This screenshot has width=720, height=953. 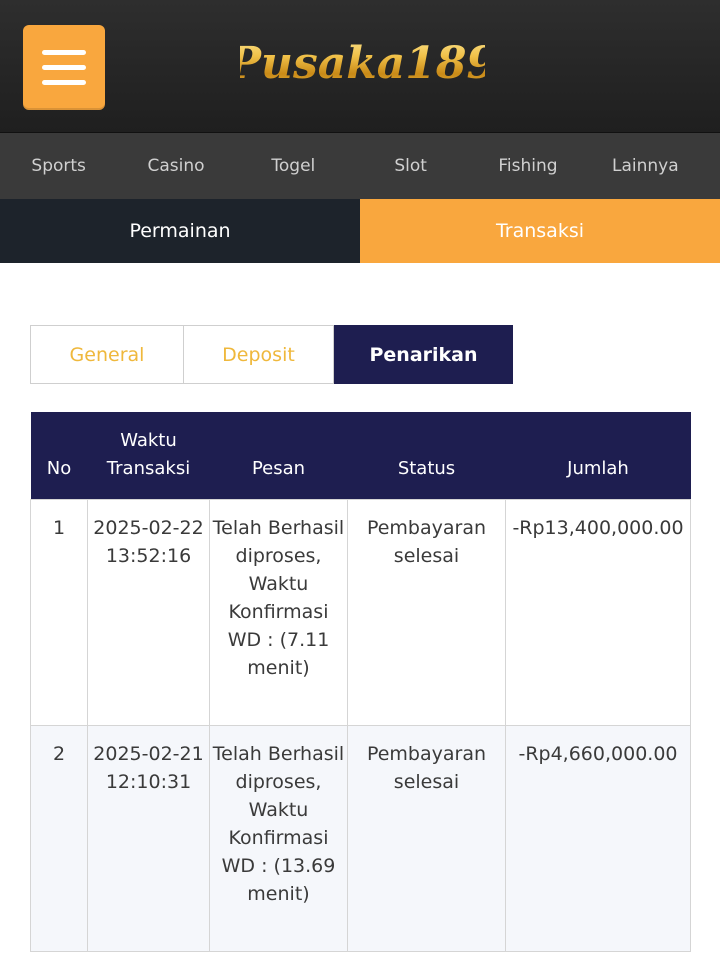 I want to click on nav-item-casino: Casino, so click(x=175, y=166).